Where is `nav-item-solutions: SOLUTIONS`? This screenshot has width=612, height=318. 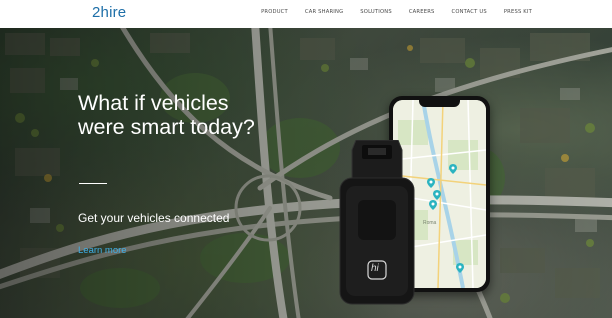 nav-item-solutions: SOLUTIONS is located at coordinates (376, 12).